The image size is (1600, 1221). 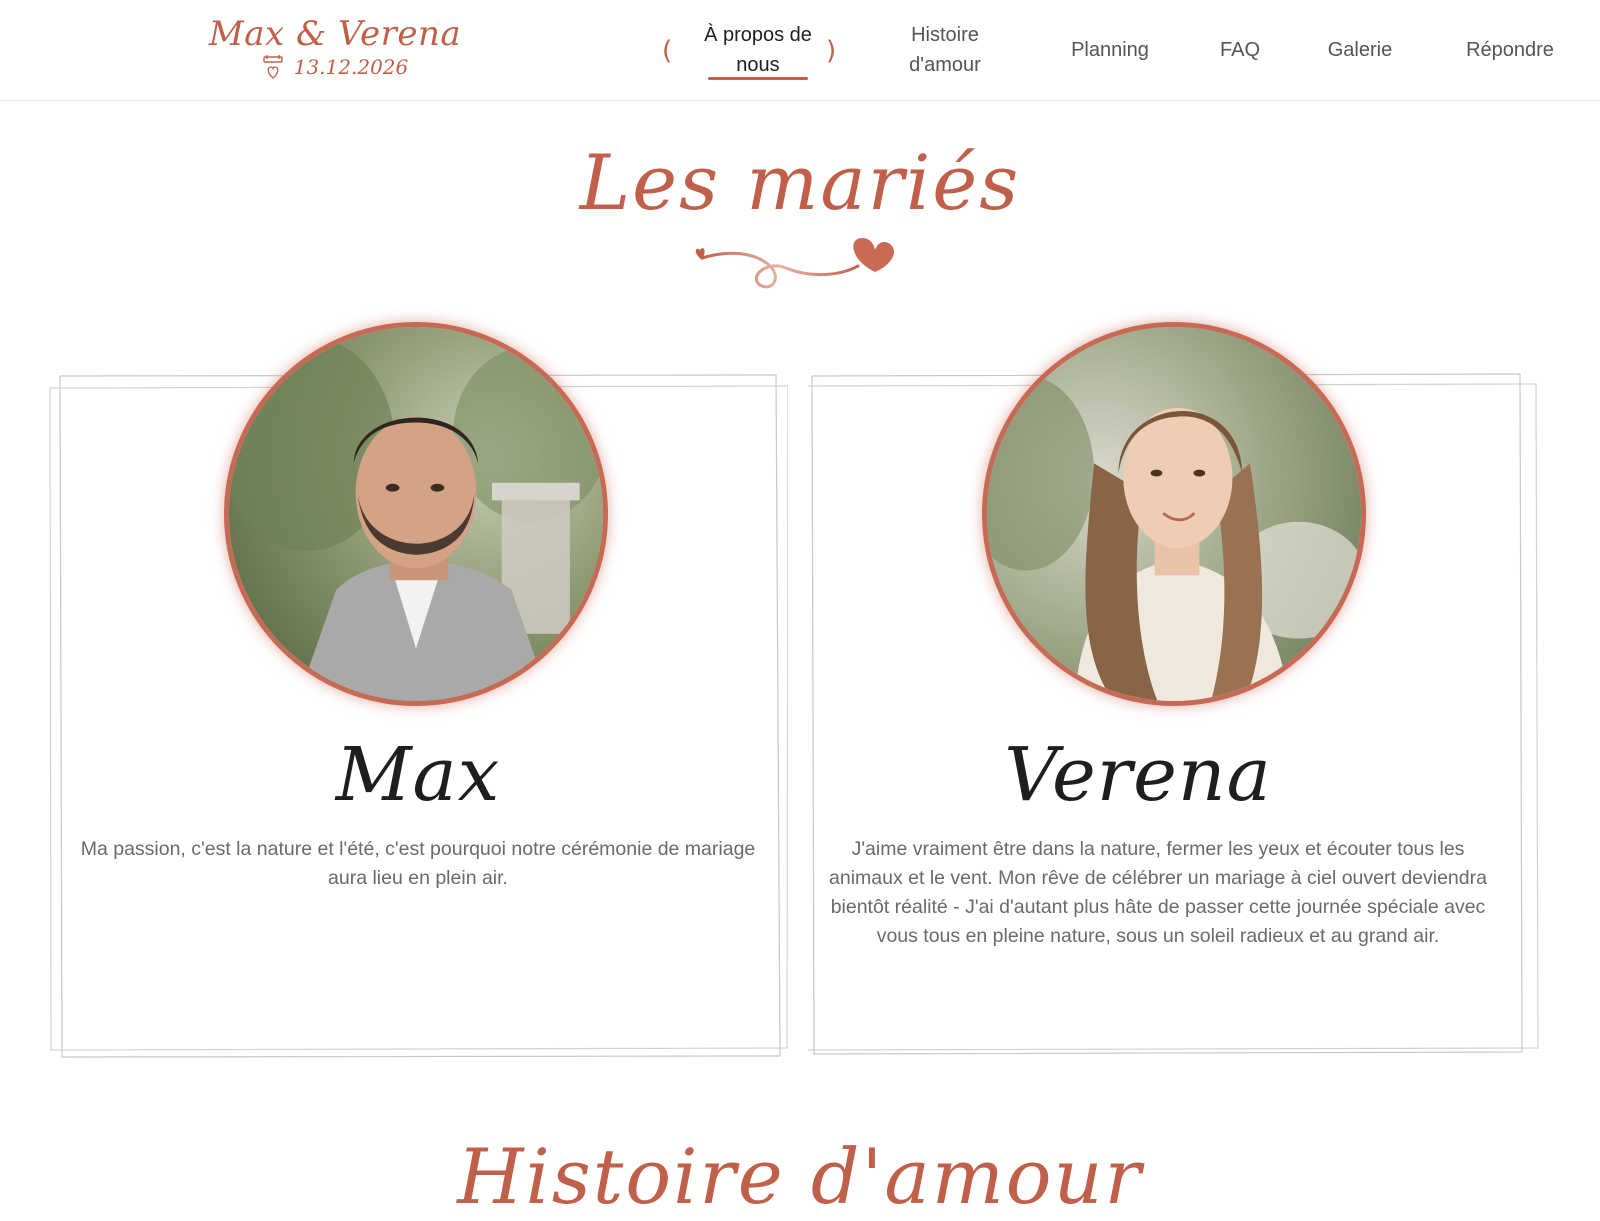 I want to click on nav-item-about-line1: À propos de, so click(x=758, y=35).